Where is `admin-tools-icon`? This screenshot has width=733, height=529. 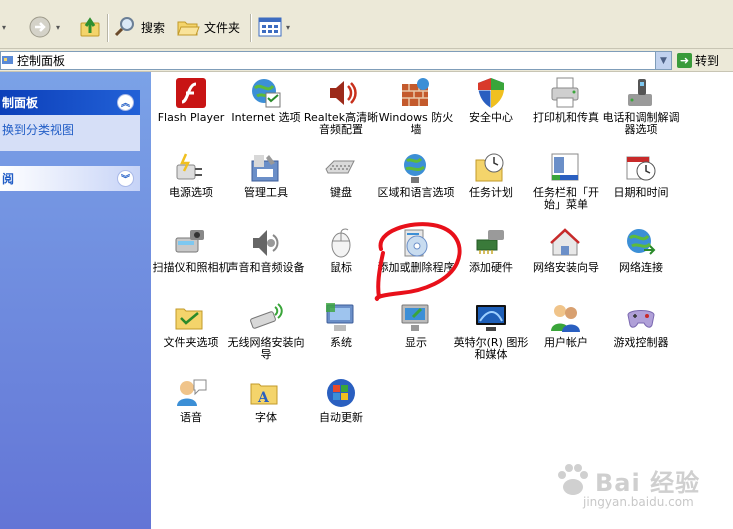 admin-tools-icon is located at coordinates (266, 168).